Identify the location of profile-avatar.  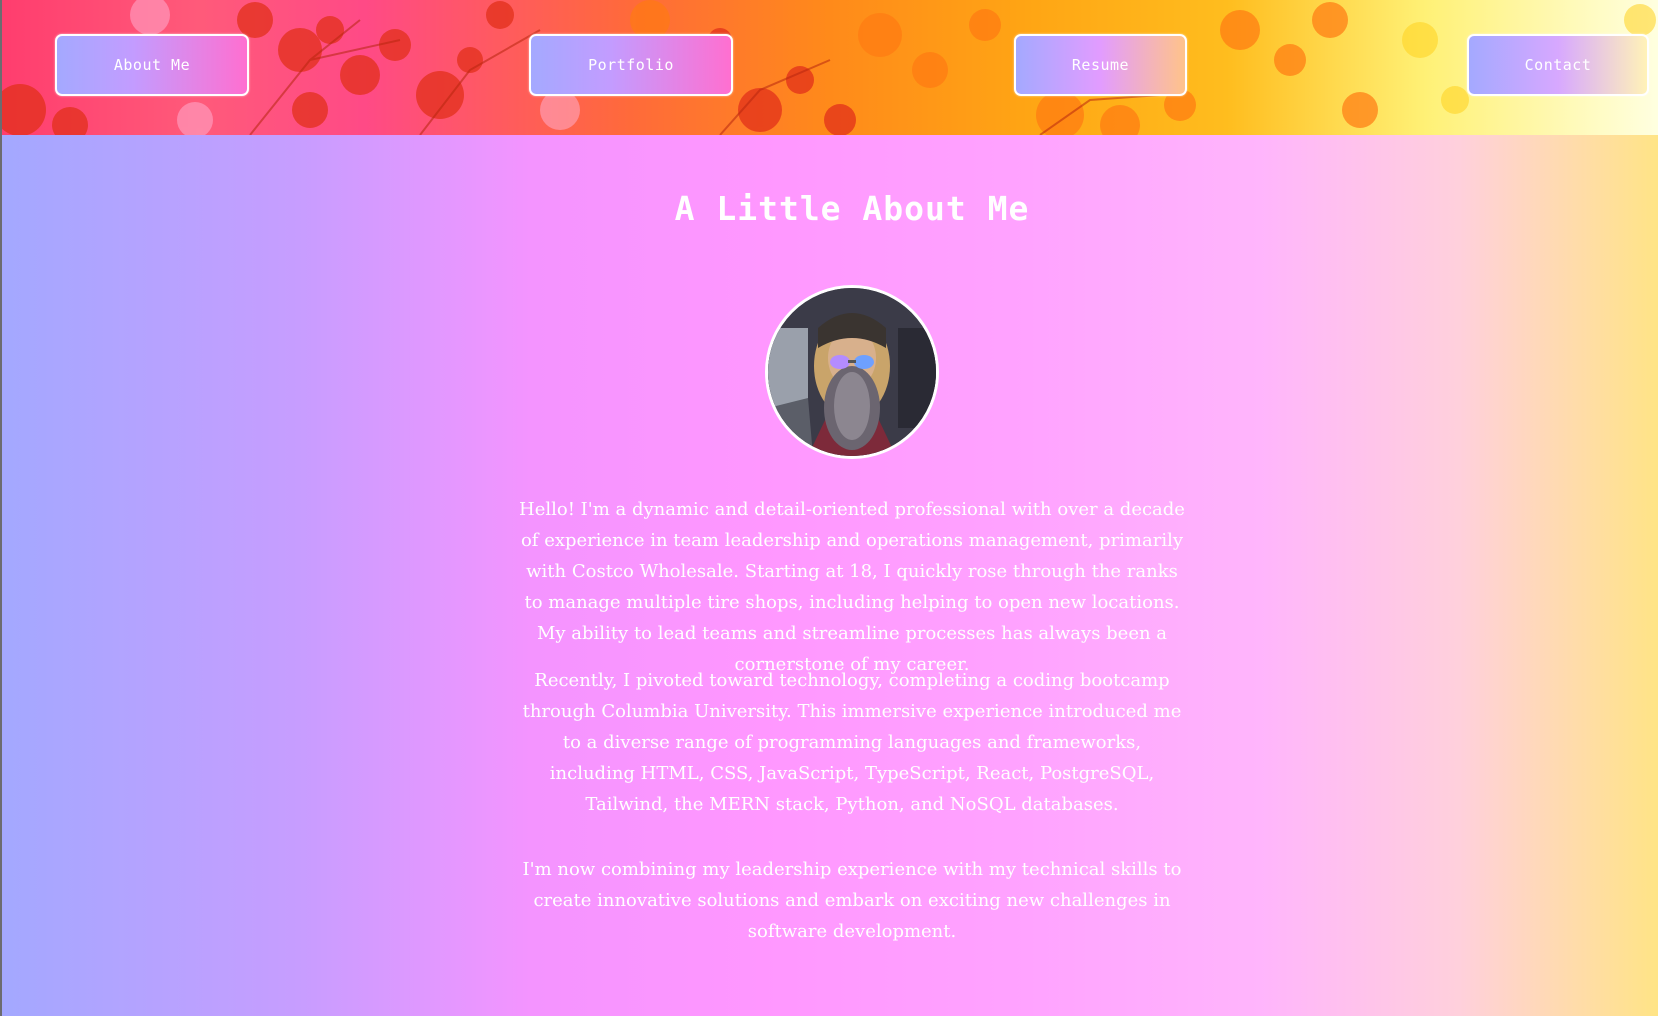
(852, 372).